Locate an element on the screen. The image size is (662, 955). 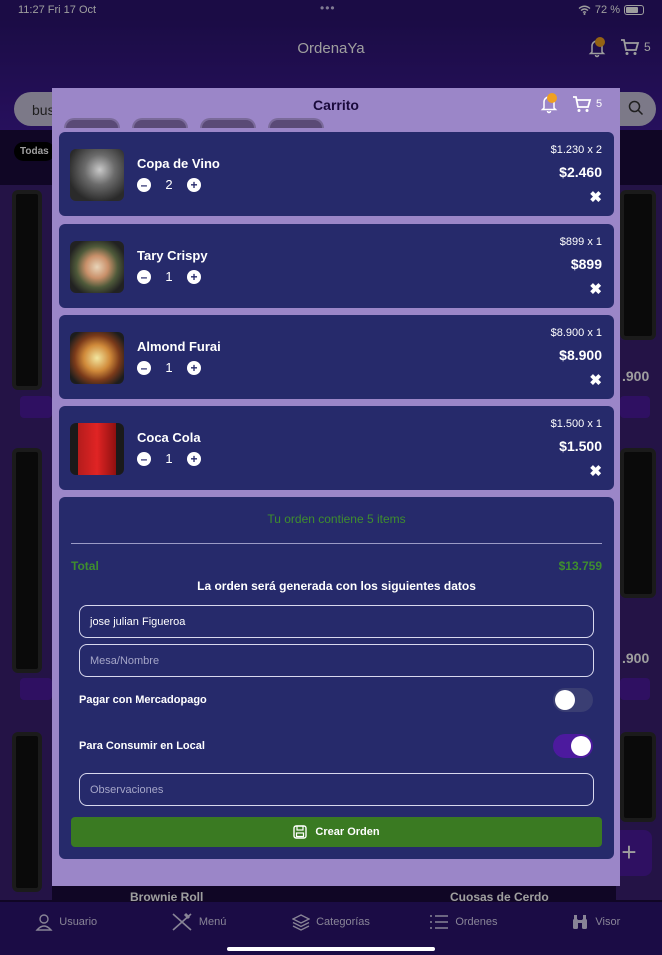
bell-icon is located at coordinates (549, 103).